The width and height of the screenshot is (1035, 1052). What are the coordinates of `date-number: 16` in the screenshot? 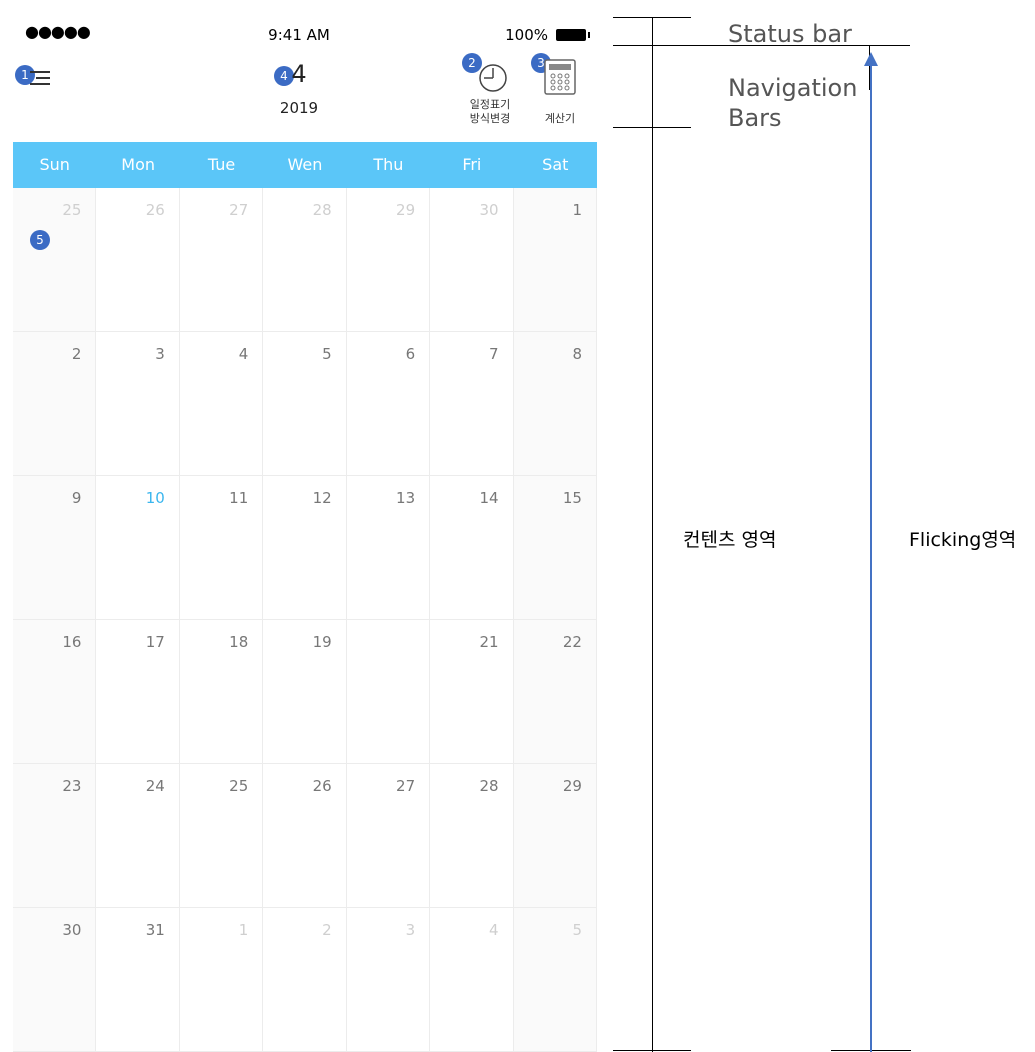 It's located at (72, 642).